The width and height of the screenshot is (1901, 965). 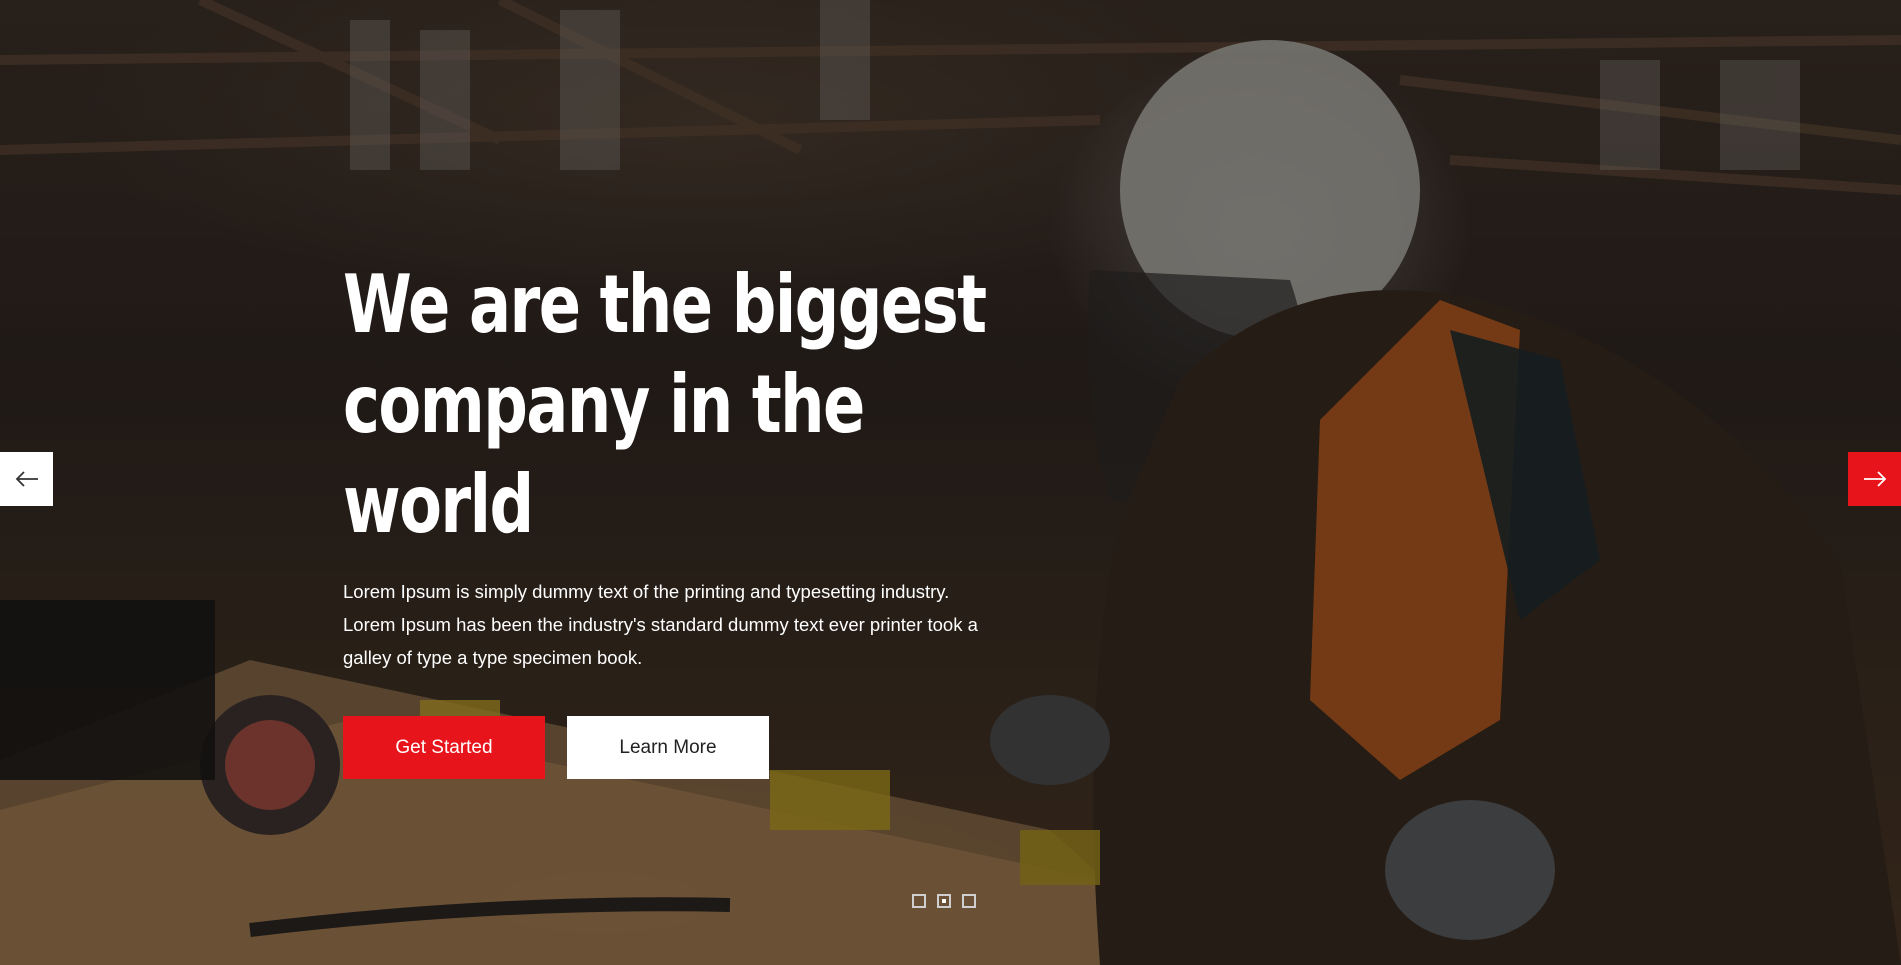 I want to click on get-started-button: Get Started, so click(x=444, y=747).